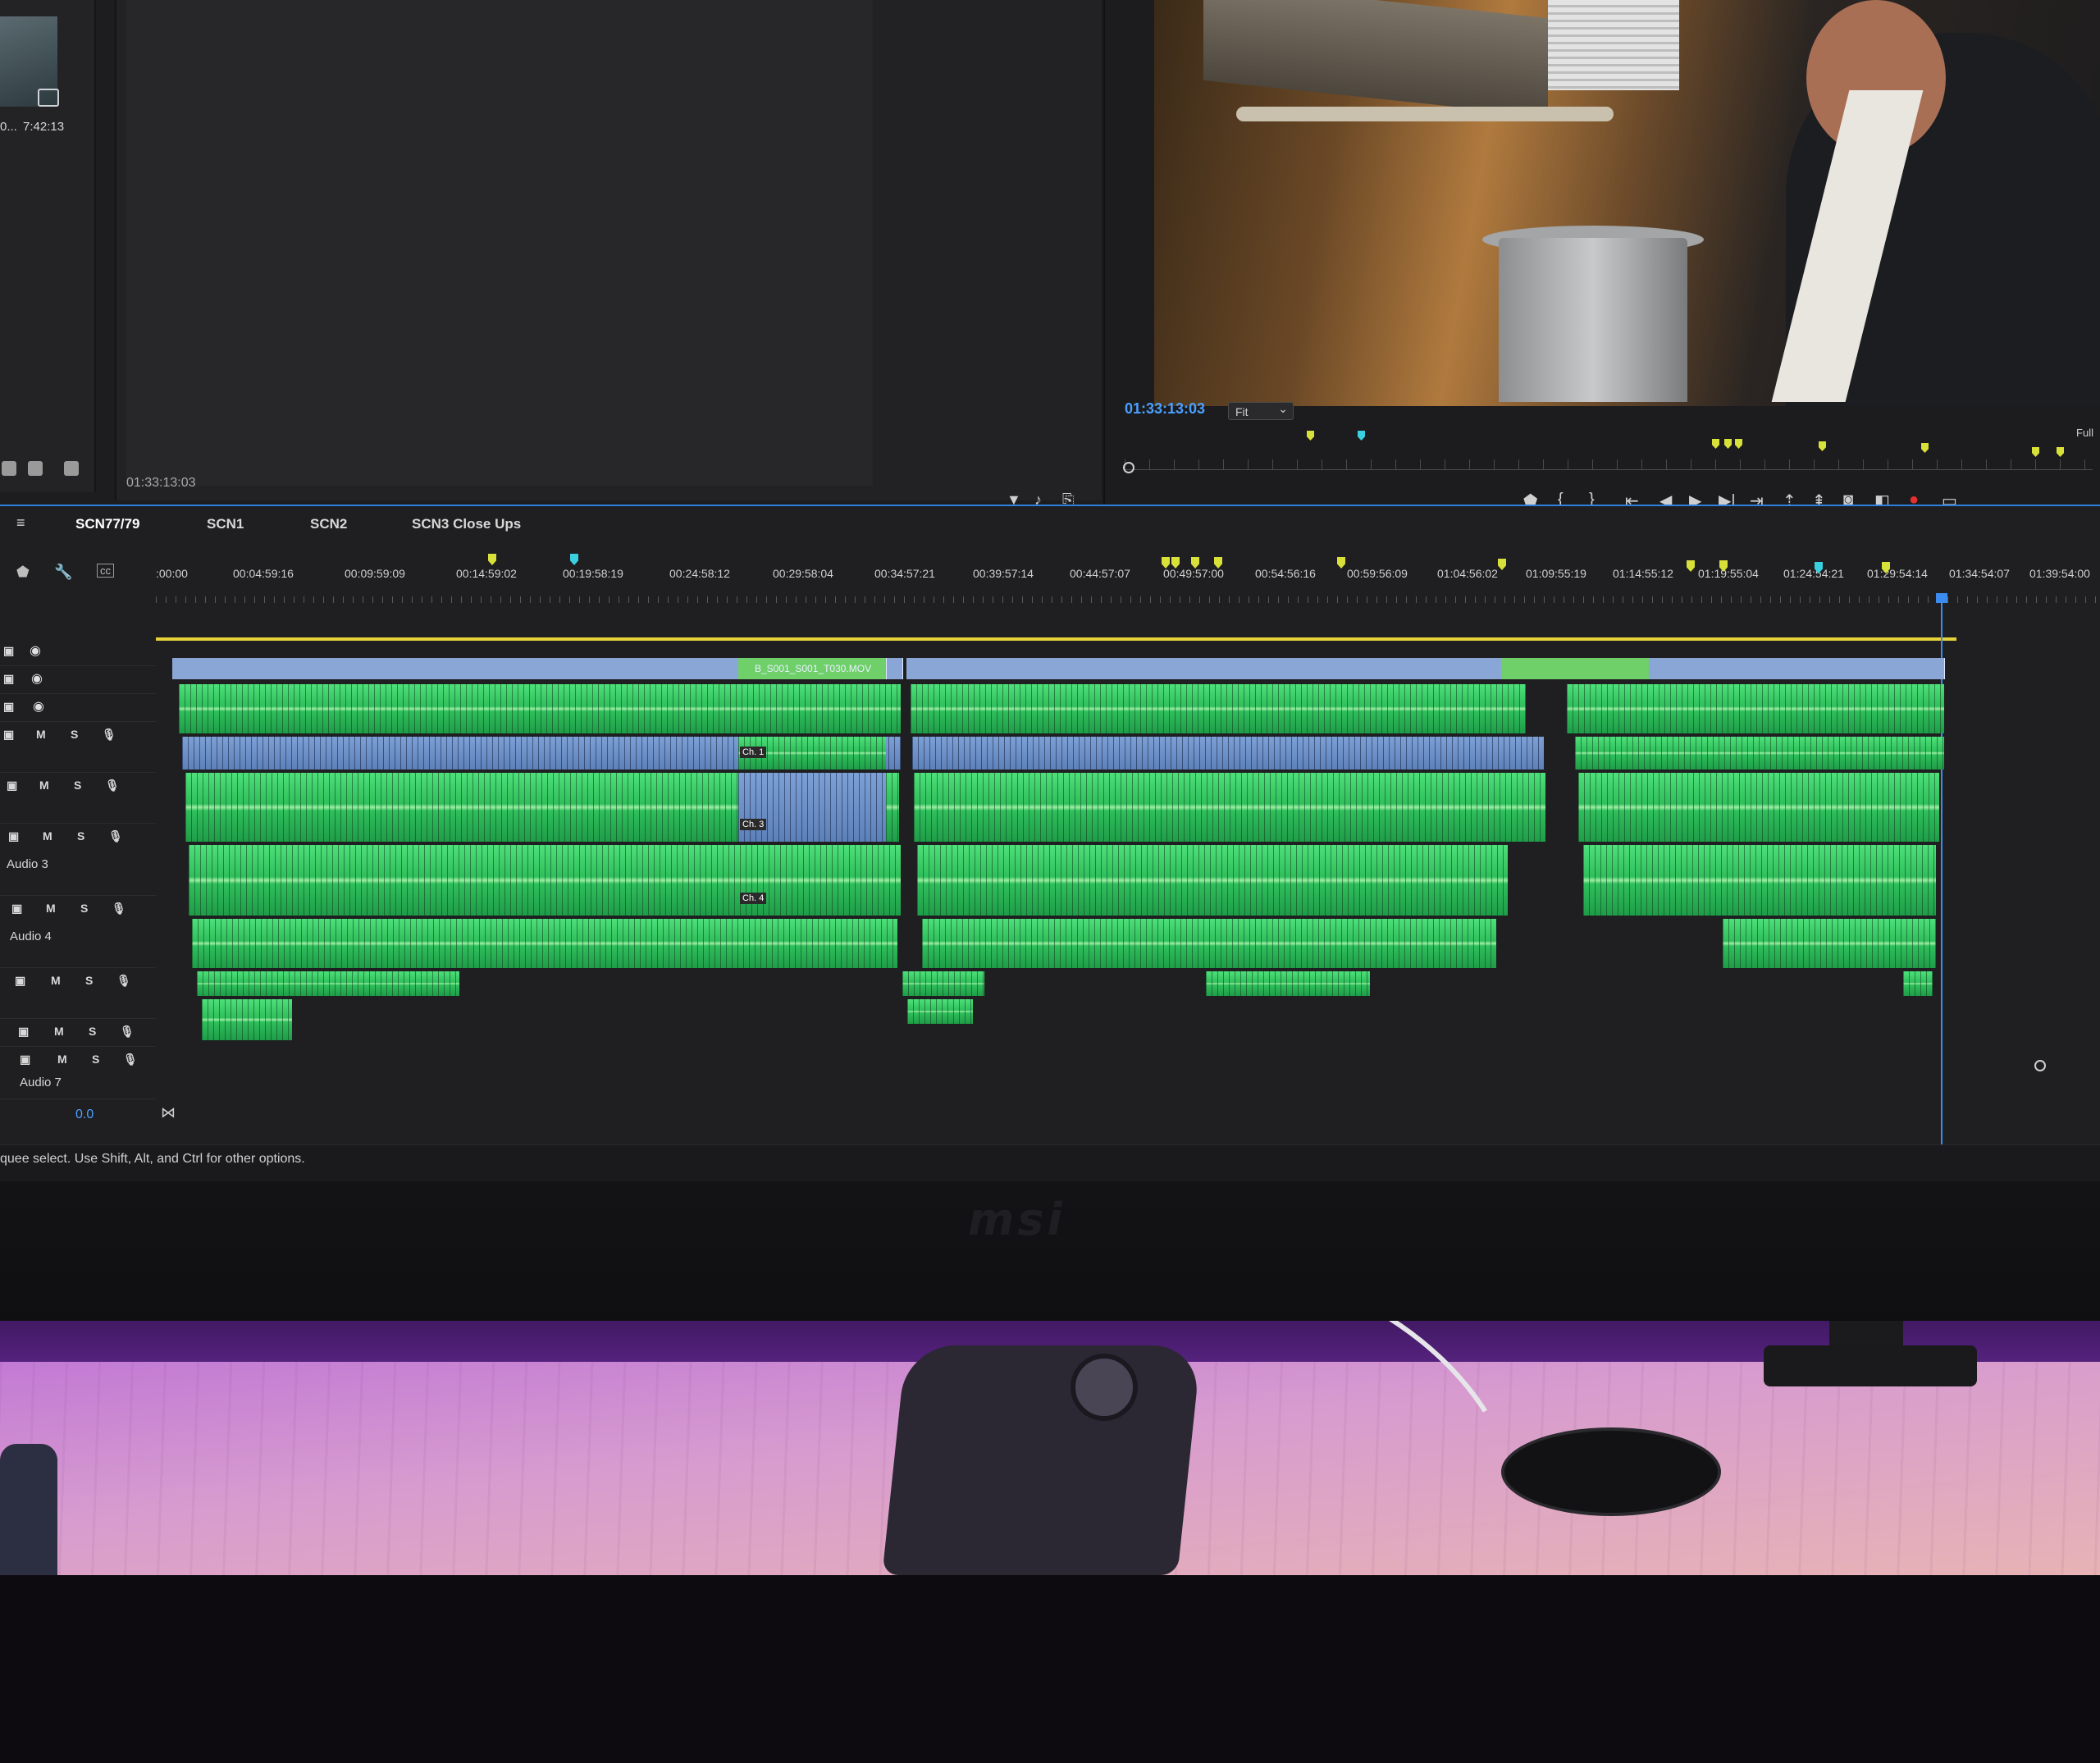 This screenshot has height=1763, width=2100. I want to click on new-bin-icon, so click(9, 468).